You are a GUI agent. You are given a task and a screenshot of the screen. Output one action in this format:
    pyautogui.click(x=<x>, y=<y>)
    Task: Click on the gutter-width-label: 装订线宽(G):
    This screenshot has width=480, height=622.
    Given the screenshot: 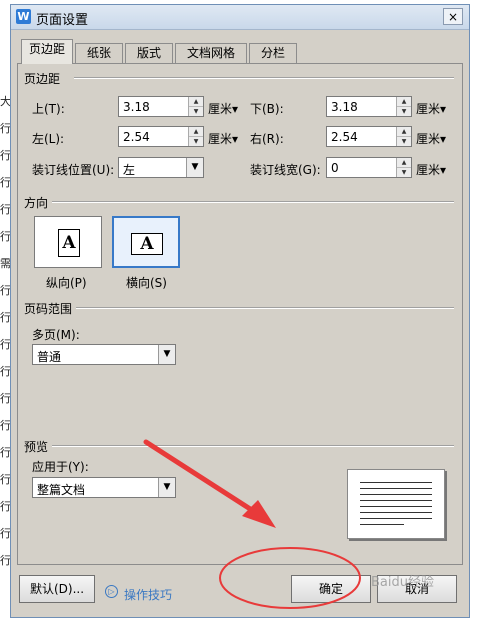 What is the action you would take?
    pyautogui.click(x=285, y=170)
    